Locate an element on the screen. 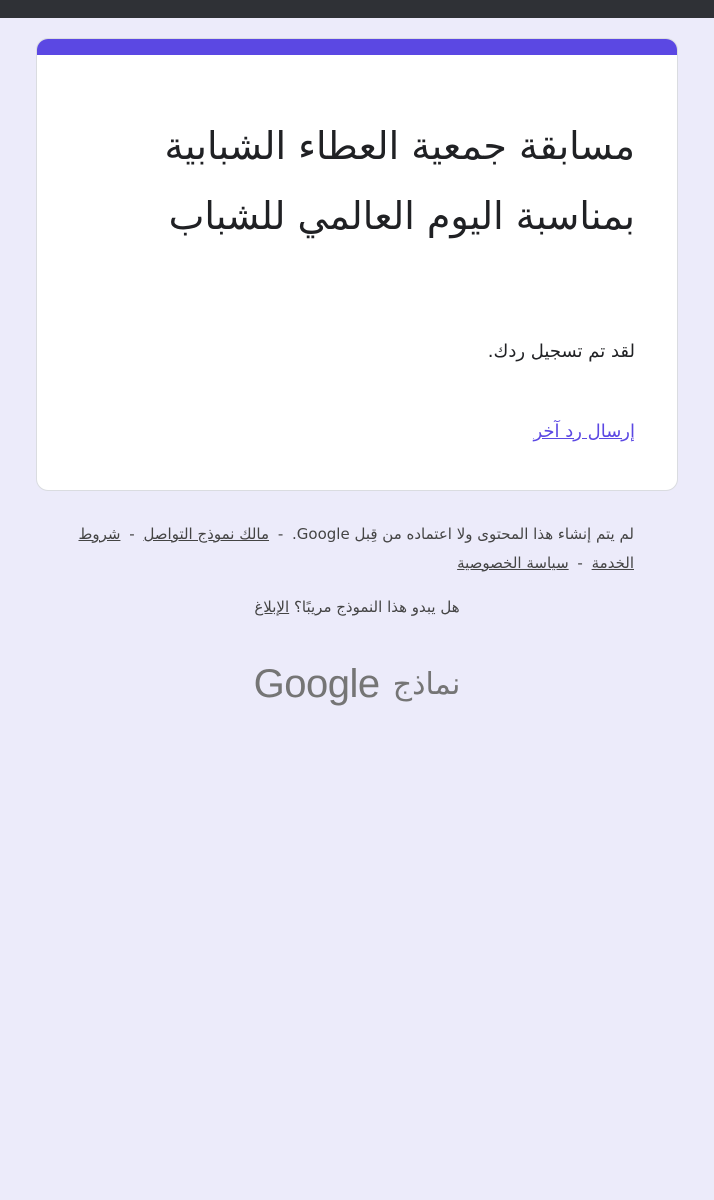 The width and height of the screenshot is (714, 1200). abuse-question: هل يبدو هذا النموذج مريبًا؟ is located at coordinates (376, 607).